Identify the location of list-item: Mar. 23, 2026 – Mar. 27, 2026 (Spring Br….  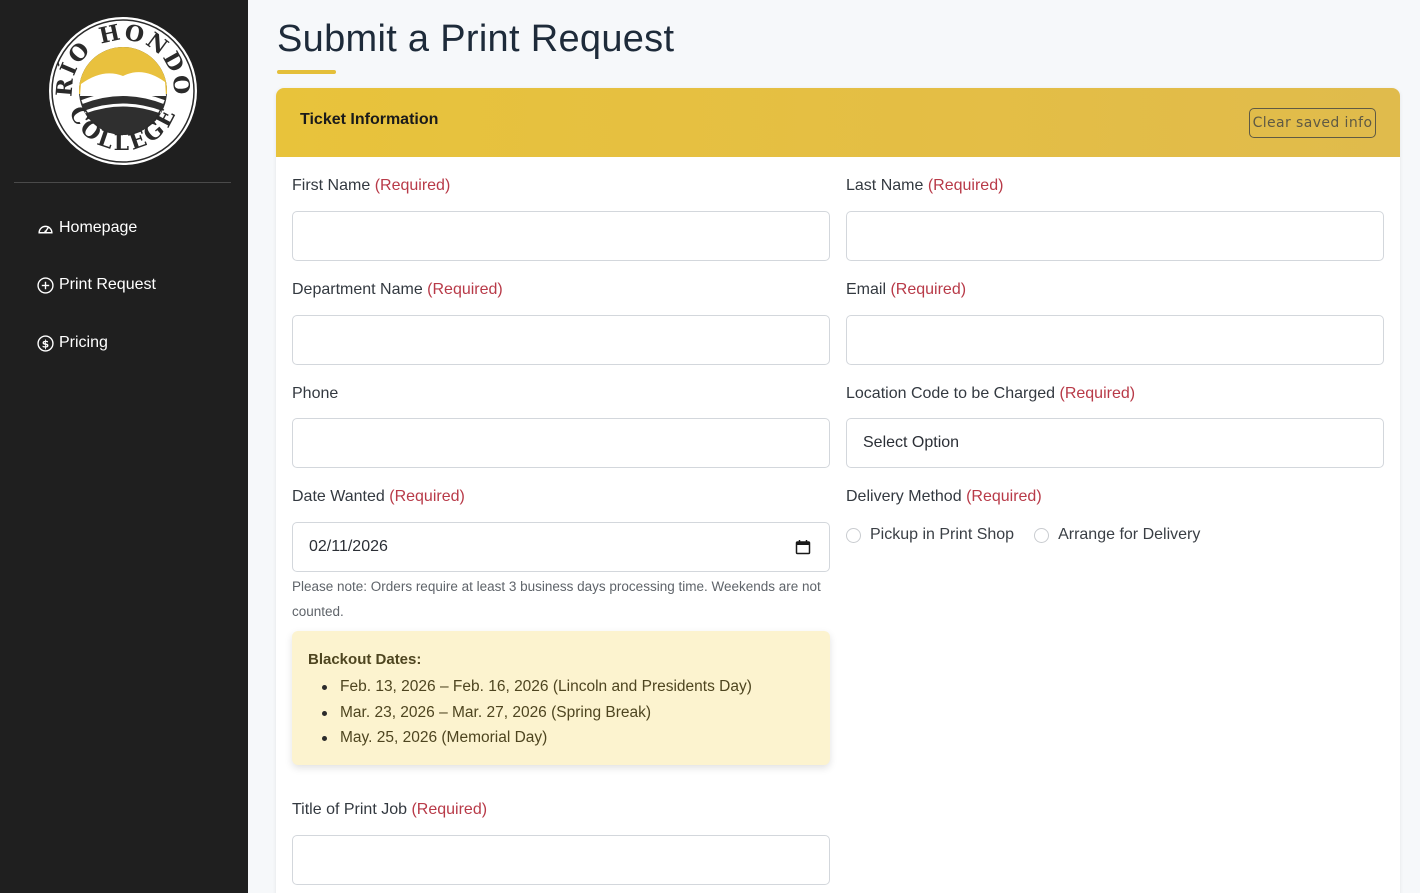
(530, 713).